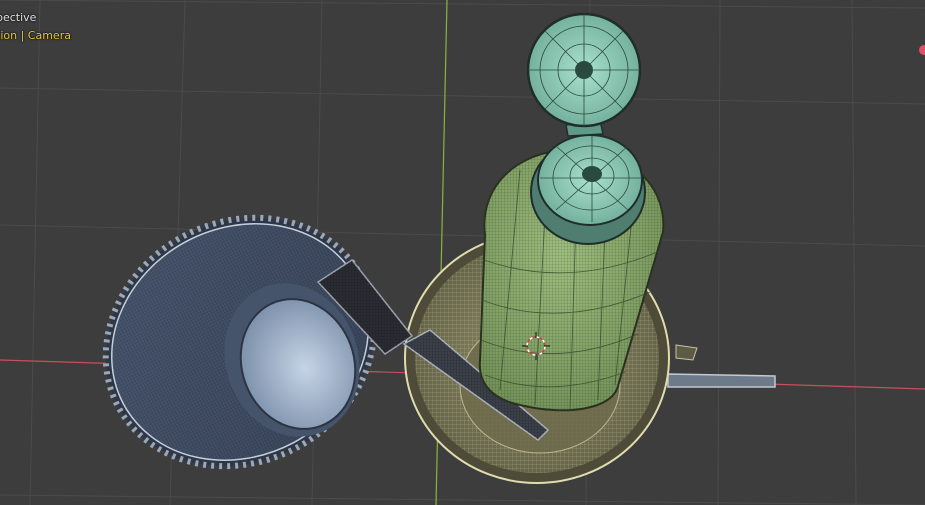 This screenshot has width=925, height=505. I want to click on collection-label: tion, so click(9, 35).